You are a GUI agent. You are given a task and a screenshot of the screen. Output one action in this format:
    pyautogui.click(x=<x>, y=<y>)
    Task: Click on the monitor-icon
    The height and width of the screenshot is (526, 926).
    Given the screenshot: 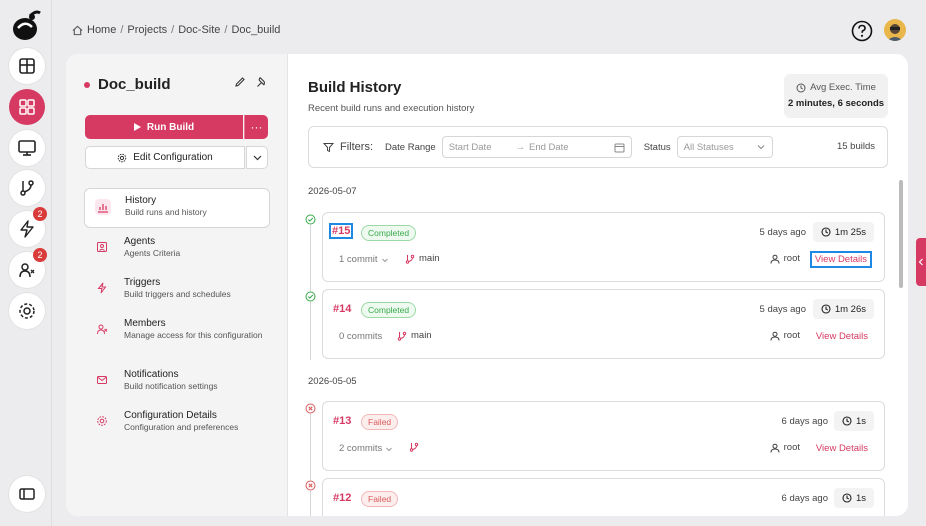 What is the action you would take?
    pyautogui.click(x=27, y=148)
    